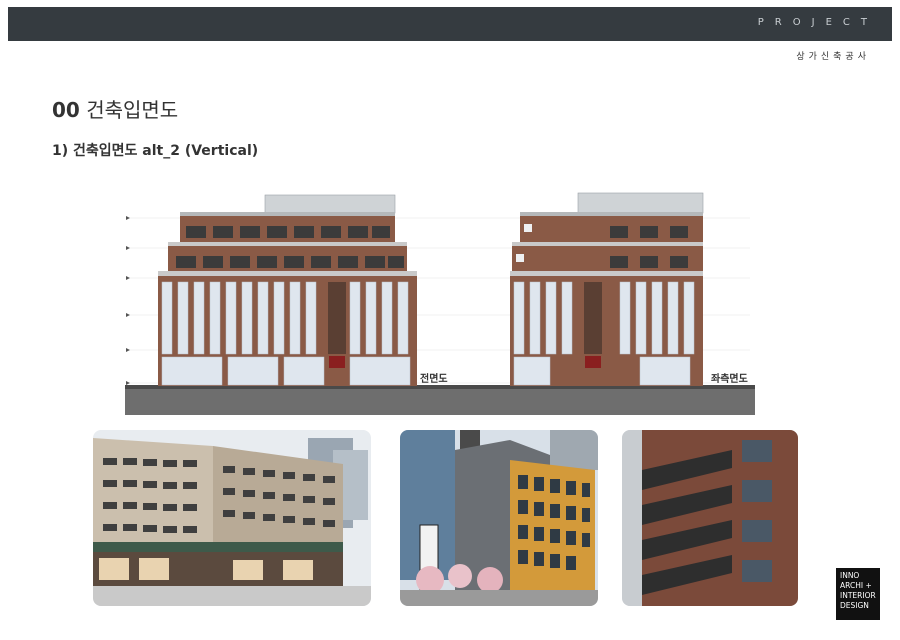 Image resolution: width=900 pixels, height=640 pixels. Describe the element at coordinates (710, 518) in the screenshot. I see `rendering-photo-balcony` at that location.